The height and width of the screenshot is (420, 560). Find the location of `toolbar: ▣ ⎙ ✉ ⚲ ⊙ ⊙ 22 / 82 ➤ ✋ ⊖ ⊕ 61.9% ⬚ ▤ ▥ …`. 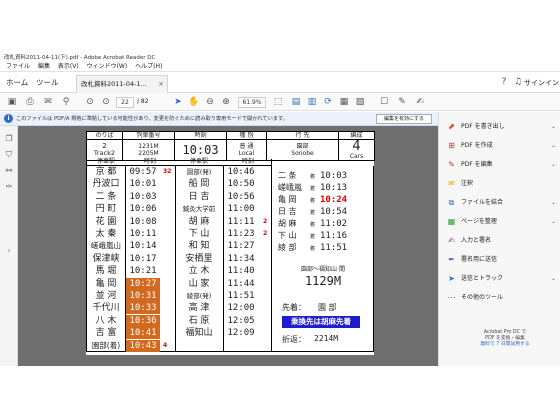

toolbar: ▣ ⎙ ✉ ⚲ ⊙ ⊙ 22 / 82 ➤ ✋ ⊖ ⊕ 61.9% ⬚ ▤ ▥ … is located at coordinates (280, 102).